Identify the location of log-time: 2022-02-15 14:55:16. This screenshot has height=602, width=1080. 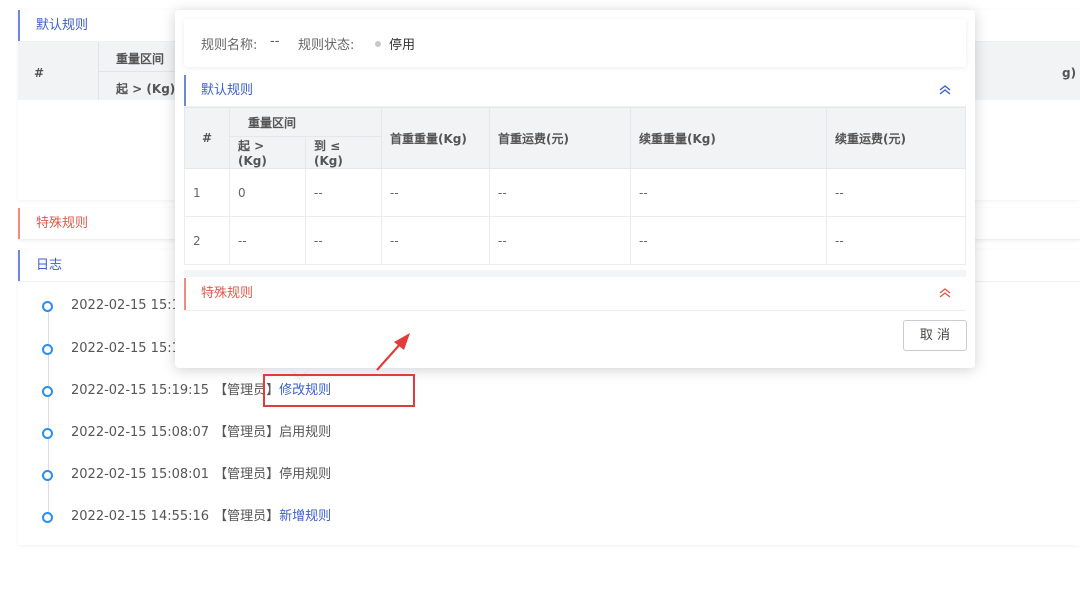
(140, 516).